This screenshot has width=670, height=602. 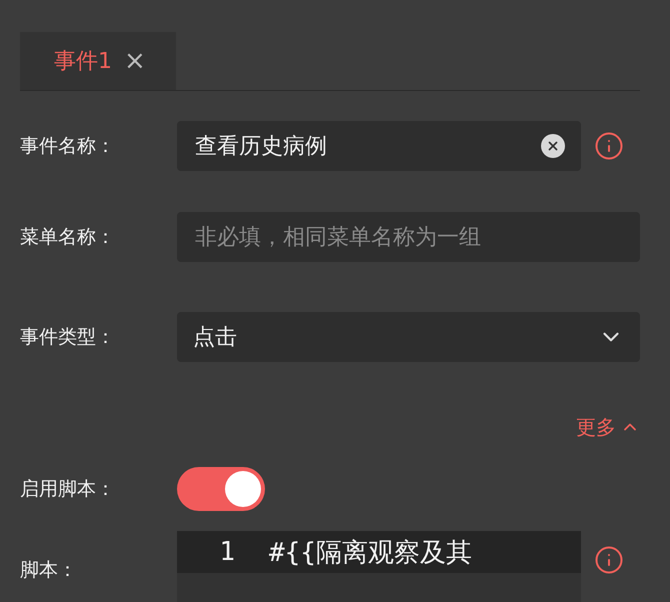 I want to click on tab: 事件1 ×, so click(x=98, y=61).